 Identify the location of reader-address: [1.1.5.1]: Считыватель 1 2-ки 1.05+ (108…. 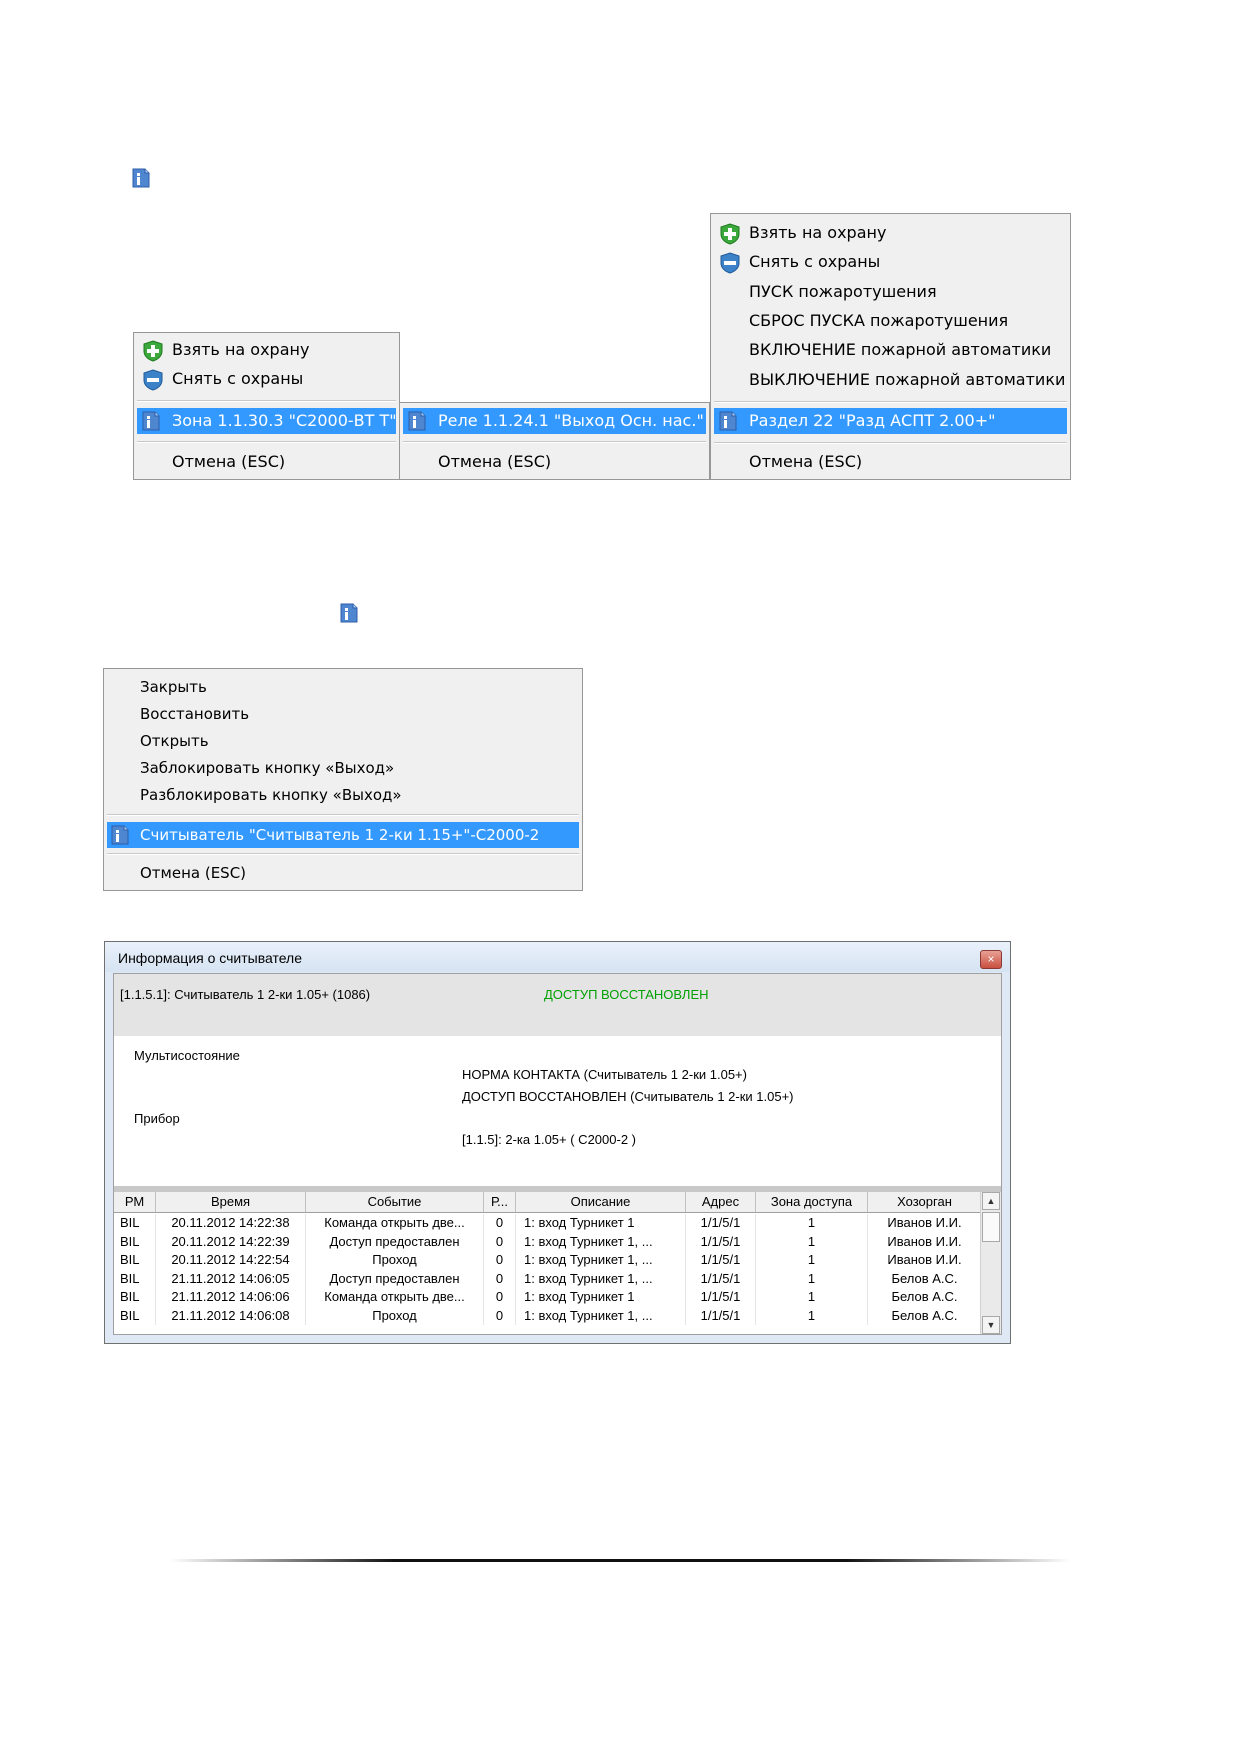
(245, 994).